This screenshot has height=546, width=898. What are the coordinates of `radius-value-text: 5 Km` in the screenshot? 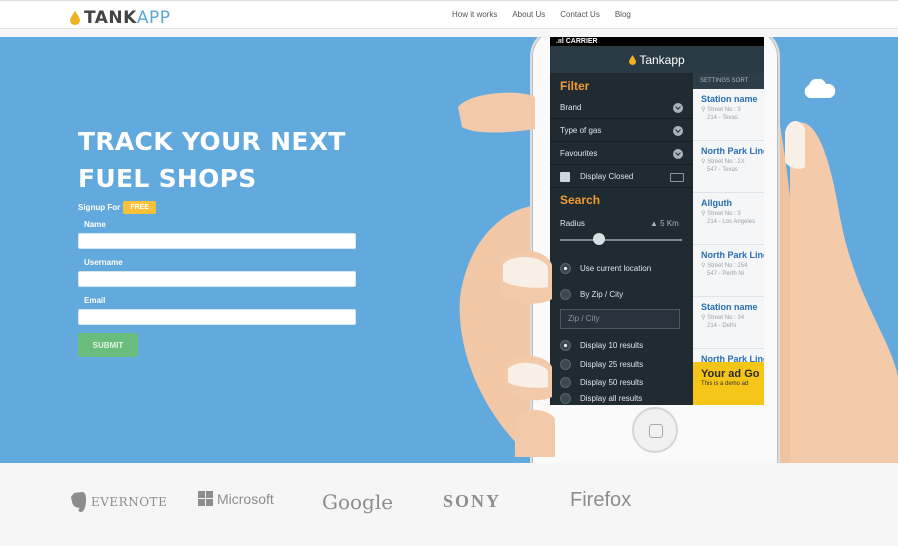 It's located at (669, 223).